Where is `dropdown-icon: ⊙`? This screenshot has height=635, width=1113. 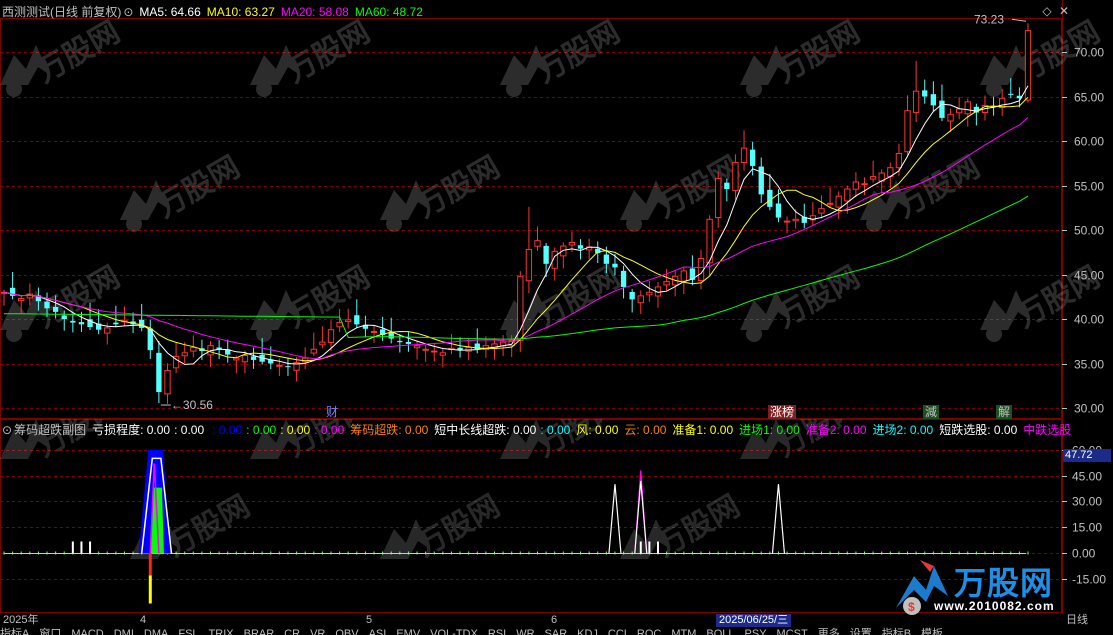 dropdown-icon: ⊙ is located at coordinates (128, 12).